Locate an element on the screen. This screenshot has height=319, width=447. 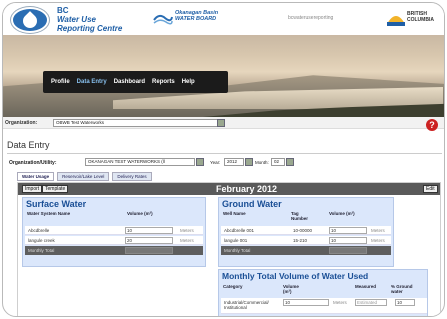
table-row: langule creek 20 Meters is located at coordinates (114, 240).